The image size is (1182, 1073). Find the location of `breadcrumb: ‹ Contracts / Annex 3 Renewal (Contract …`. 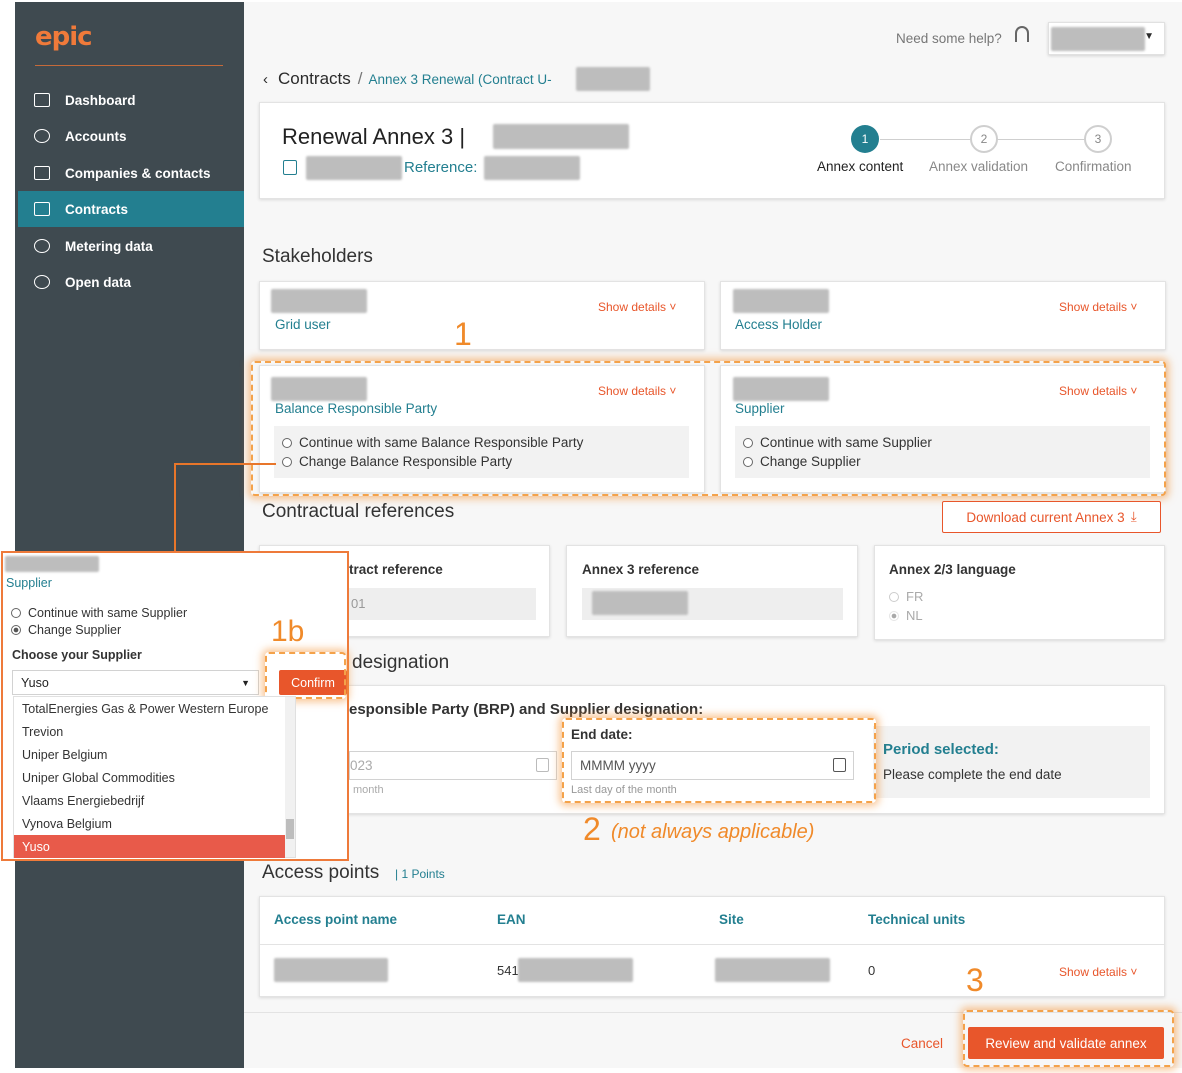

breadcrumb: ‹ Contracts / Annex 3 Renewal (Contract … is located at coordinates (407, 79).